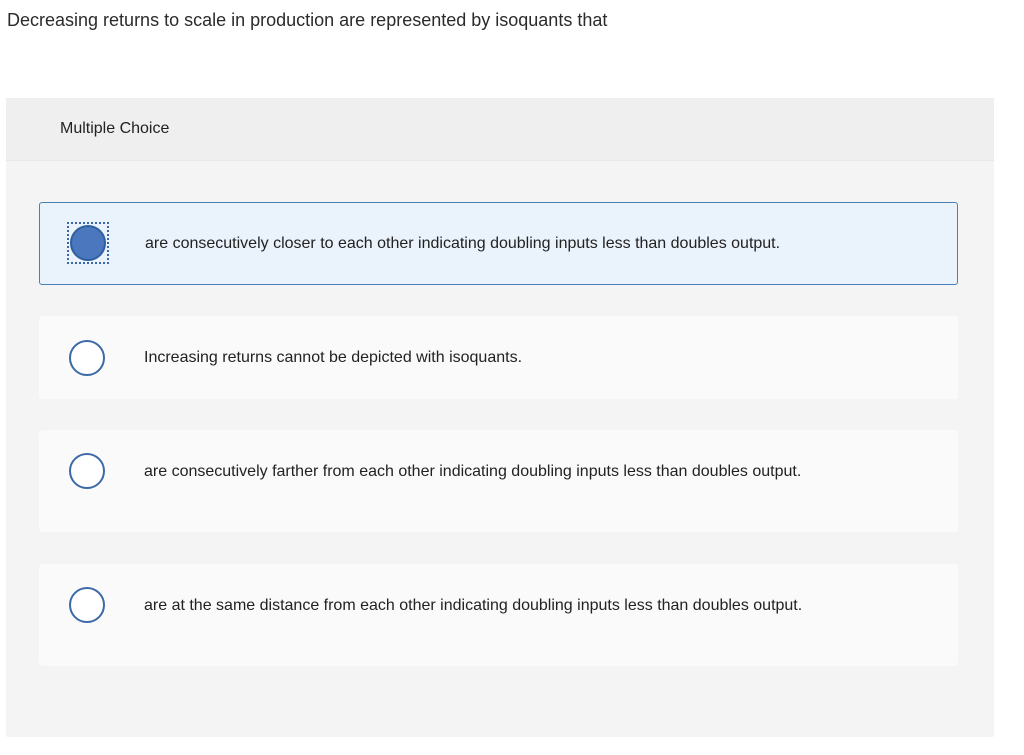 This screenshot has width=1024, height=755. Describe the element at coordinates (115, 128) in the screenshot. I see `multiple-choice-label: Multiple Choice` at that location.